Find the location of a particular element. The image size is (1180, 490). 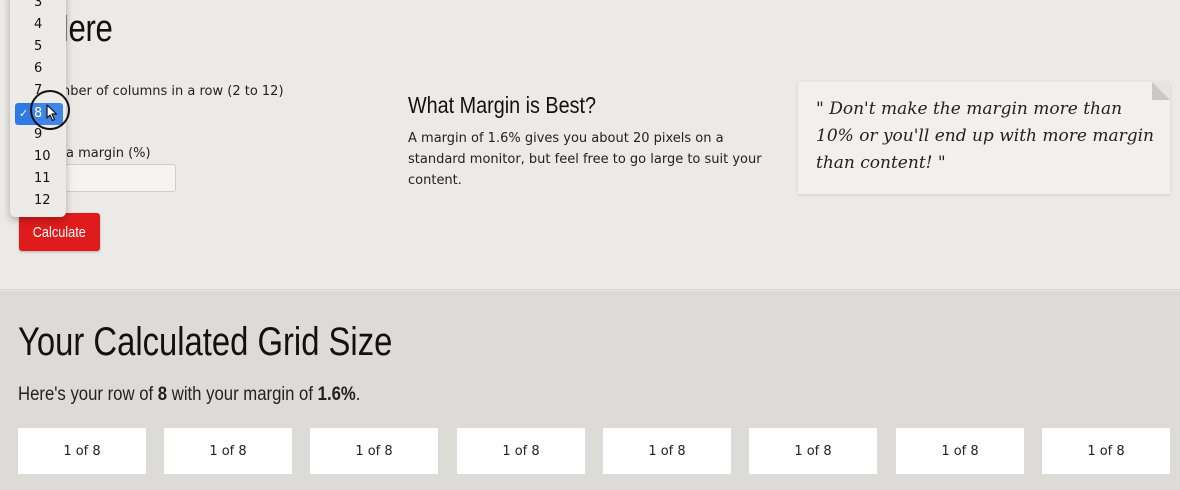

mouse-pointer-icon is located at coordinates (52, 113).